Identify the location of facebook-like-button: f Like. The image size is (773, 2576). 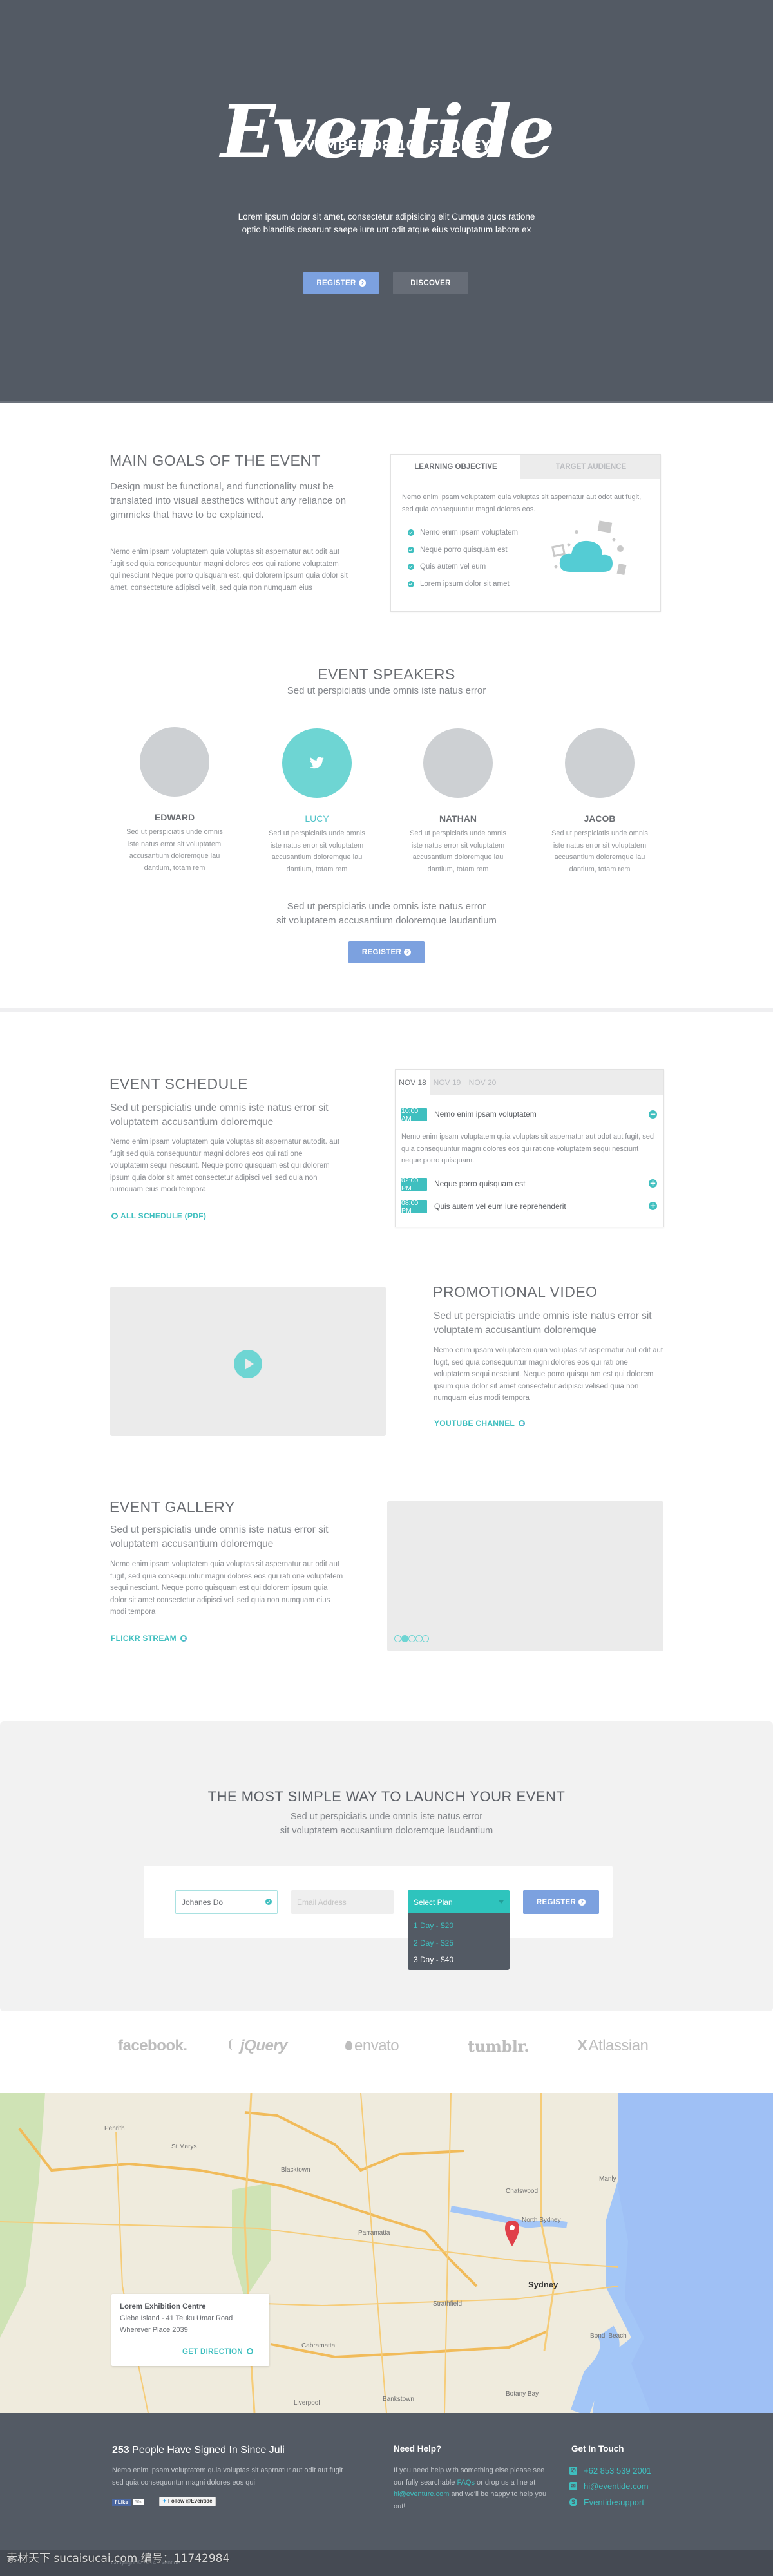
(121, 2502).